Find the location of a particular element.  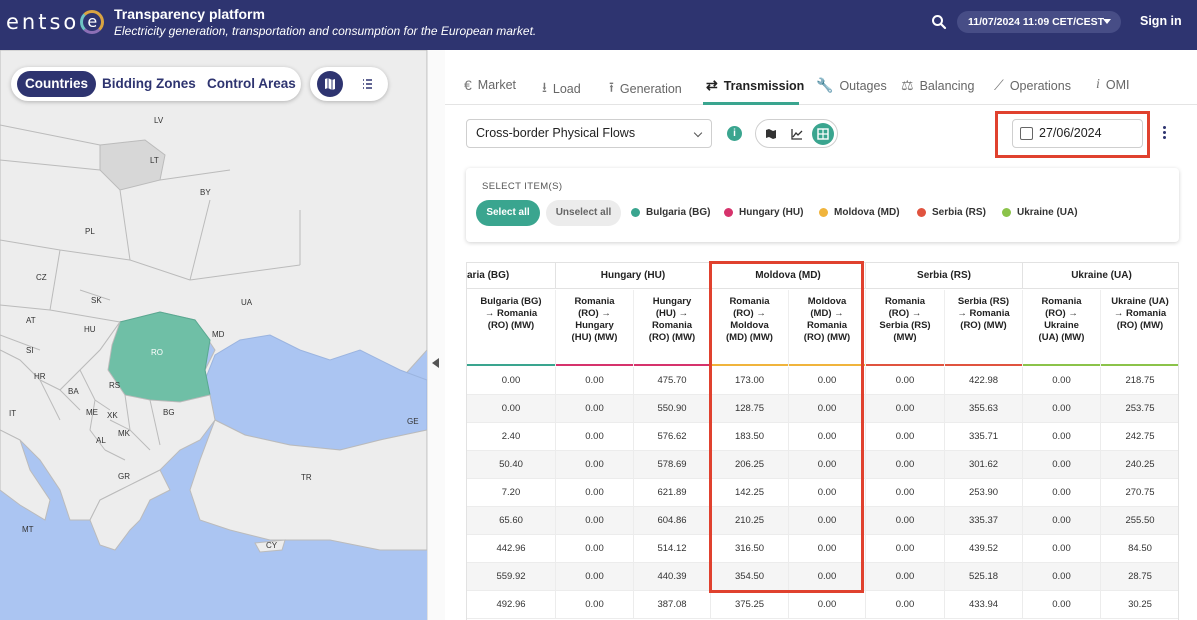

tab-market: € Market is located at coordinates (490, 85).